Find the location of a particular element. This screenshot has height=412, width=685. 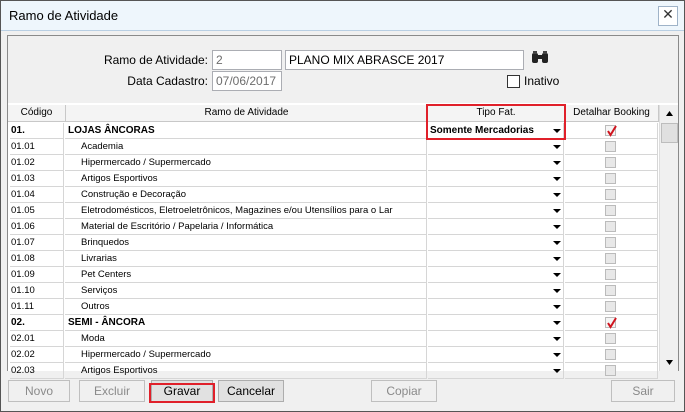

gravar-highlight is located at coordinates (182, 393).